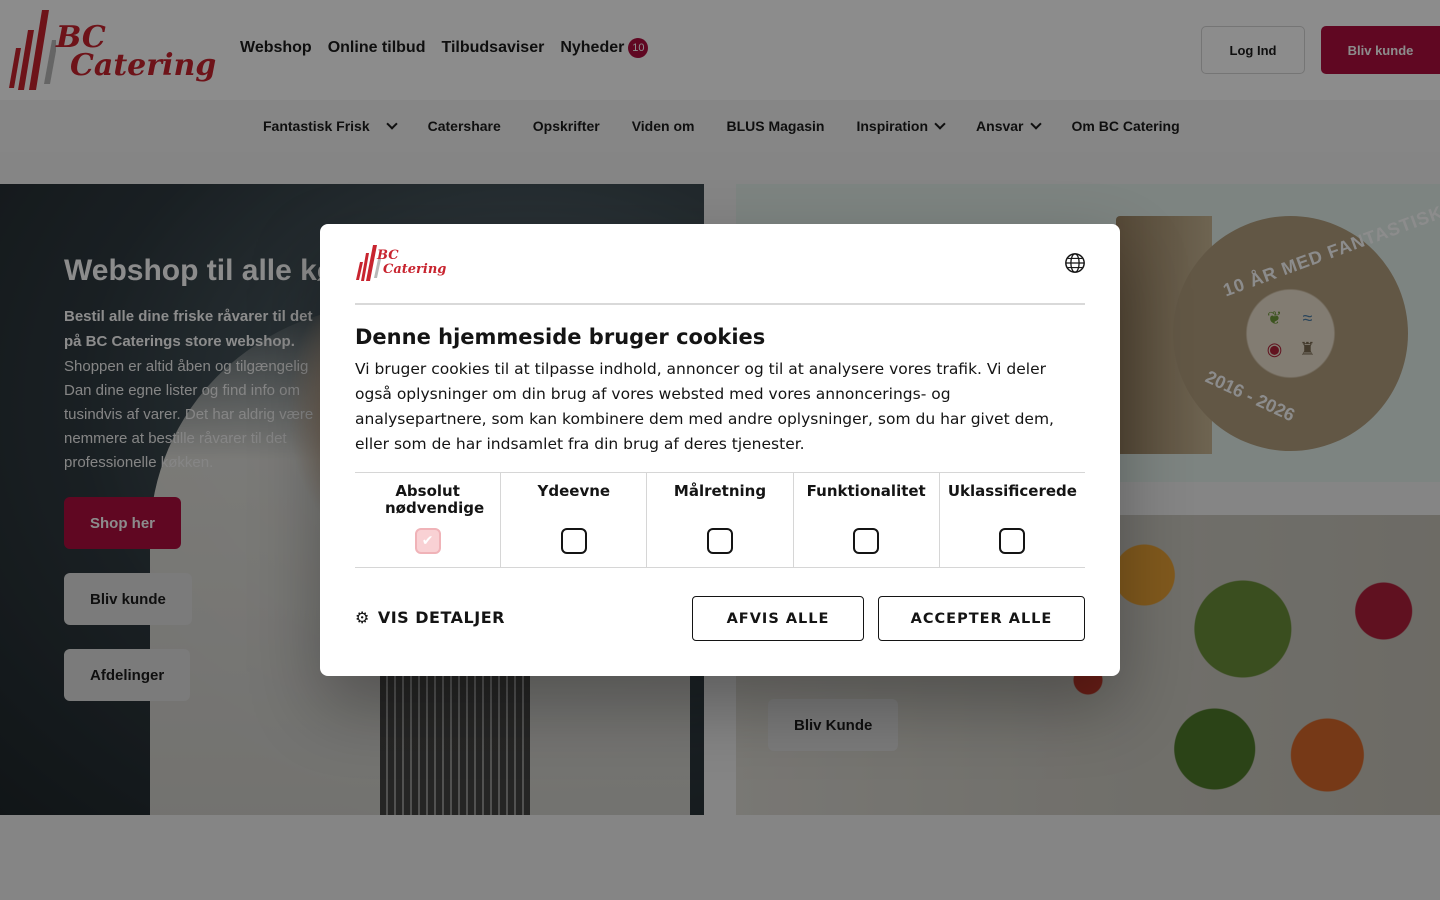 This screenshot has height=900, width=1440. I want to click on unclassified-checkbox, so click(1012, 541).